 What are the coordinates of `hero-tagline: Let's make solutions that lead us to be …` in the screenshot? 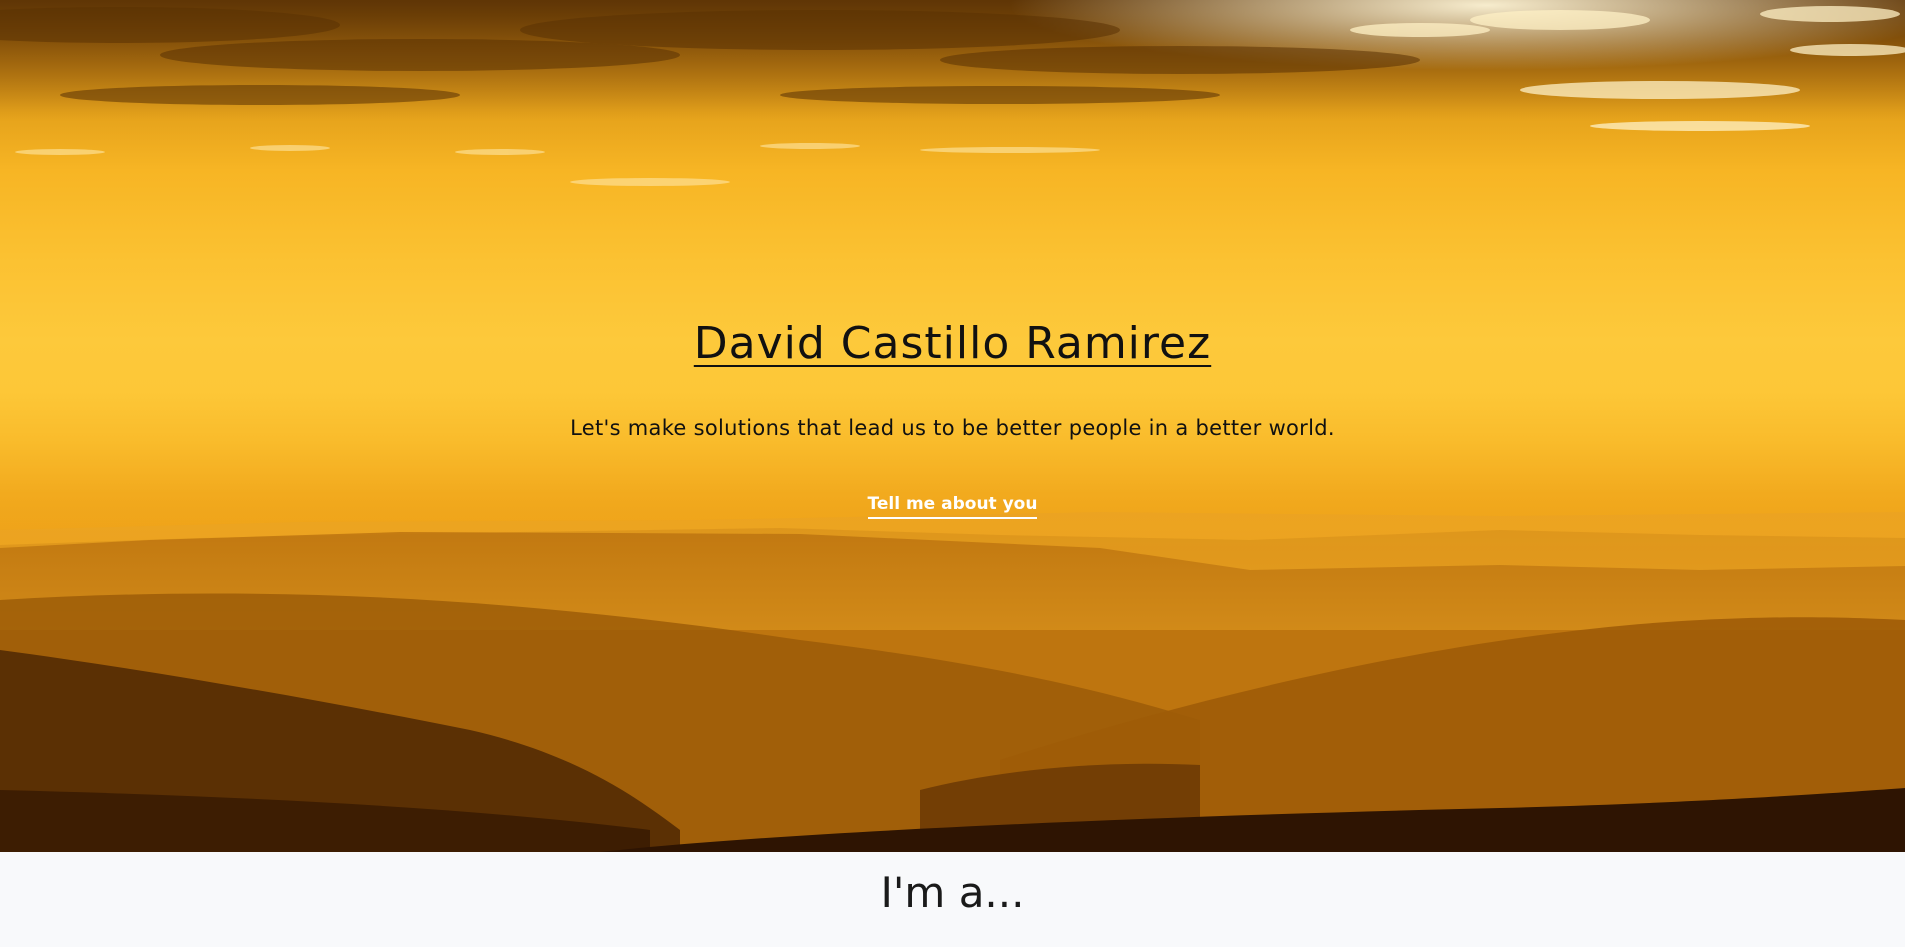 It's located at (952, 428).